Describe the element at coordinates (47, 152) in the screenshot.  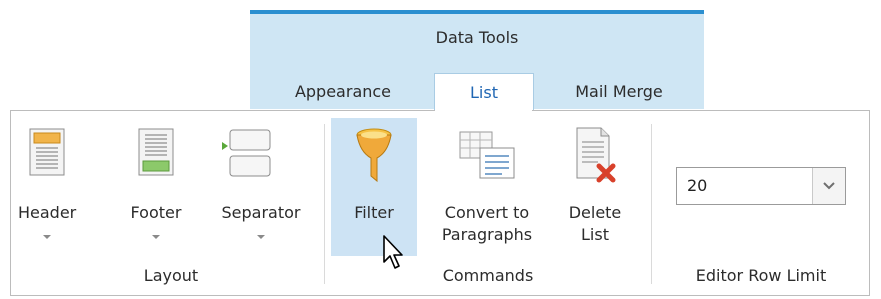
I see `header-icon` at that location.